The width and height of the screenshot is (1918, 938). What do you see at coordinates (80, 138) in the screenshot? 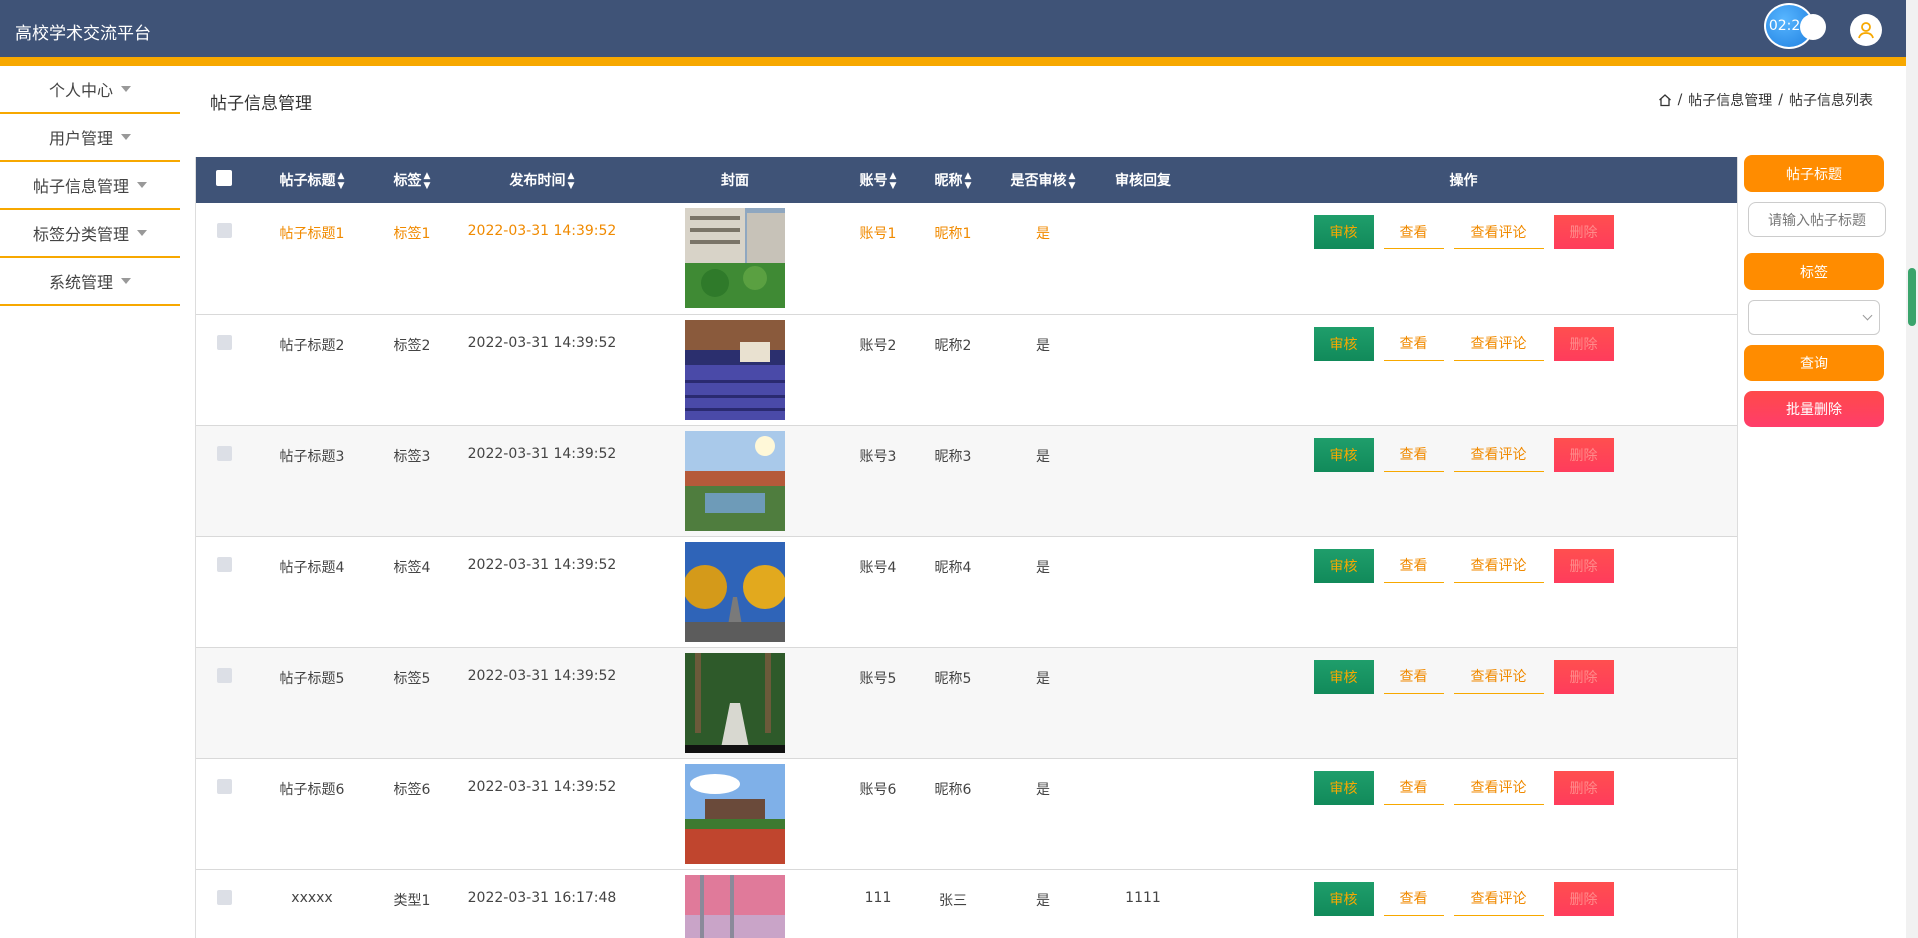
I see `sidebar-item-label: 用户管理` at bounding box center [80, 138].